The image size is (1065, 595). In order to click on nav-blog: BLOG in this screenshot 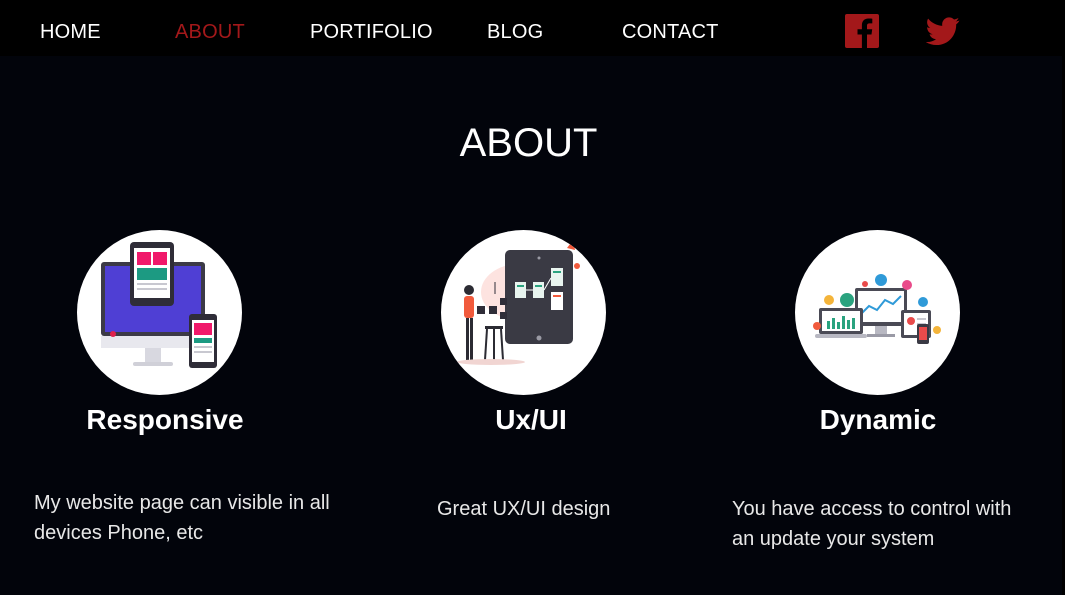, I will do `click(515, 32)`.